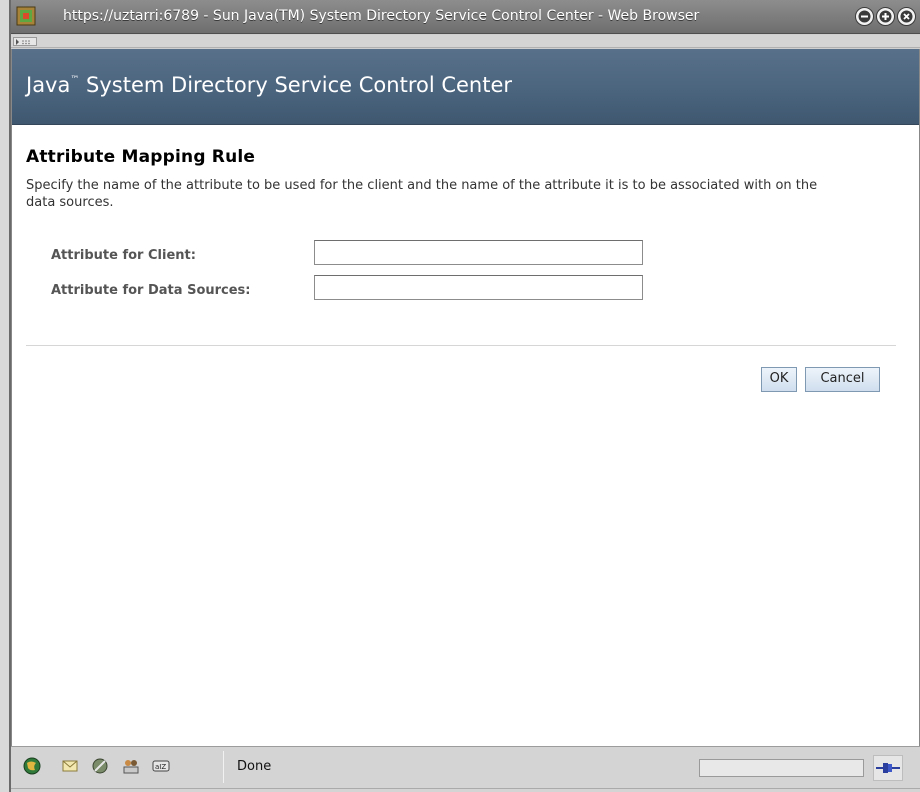 Image resolution: width=920 pixels, height=792 pixels. I want to click on status-text: Done, so click(254, 766).